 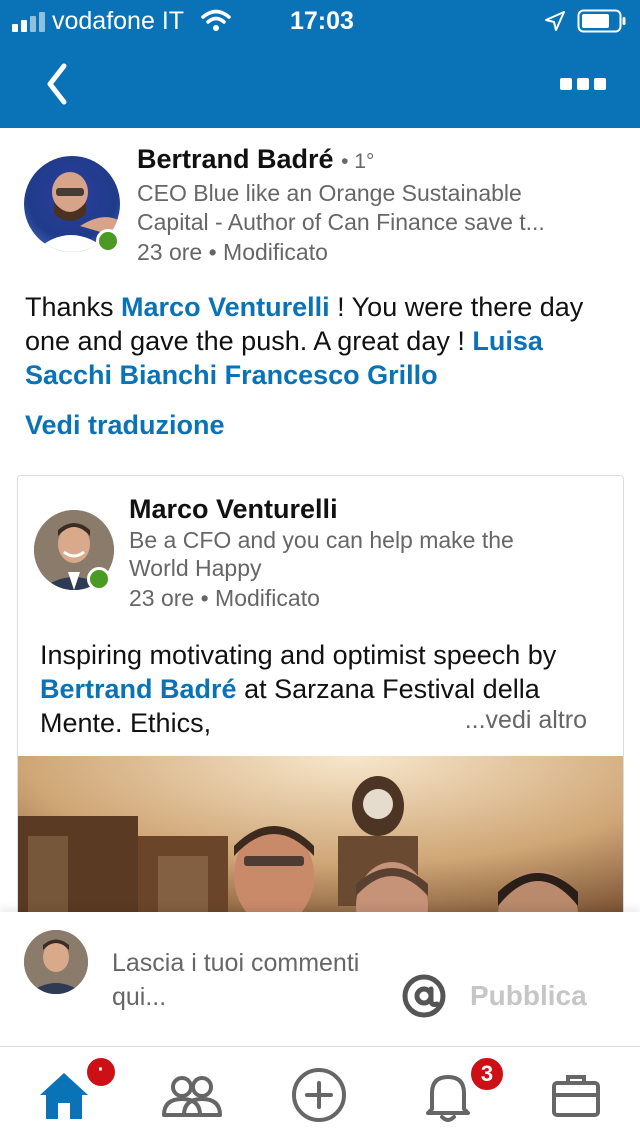 I want to click on nav-home: ·, so click(x=76, y=1090).